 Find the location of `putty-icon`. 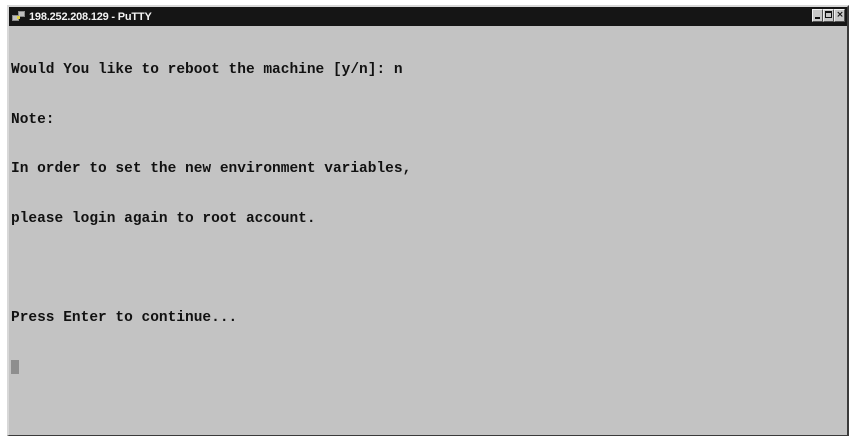

putty-icon is located at coordinates (19, 16).